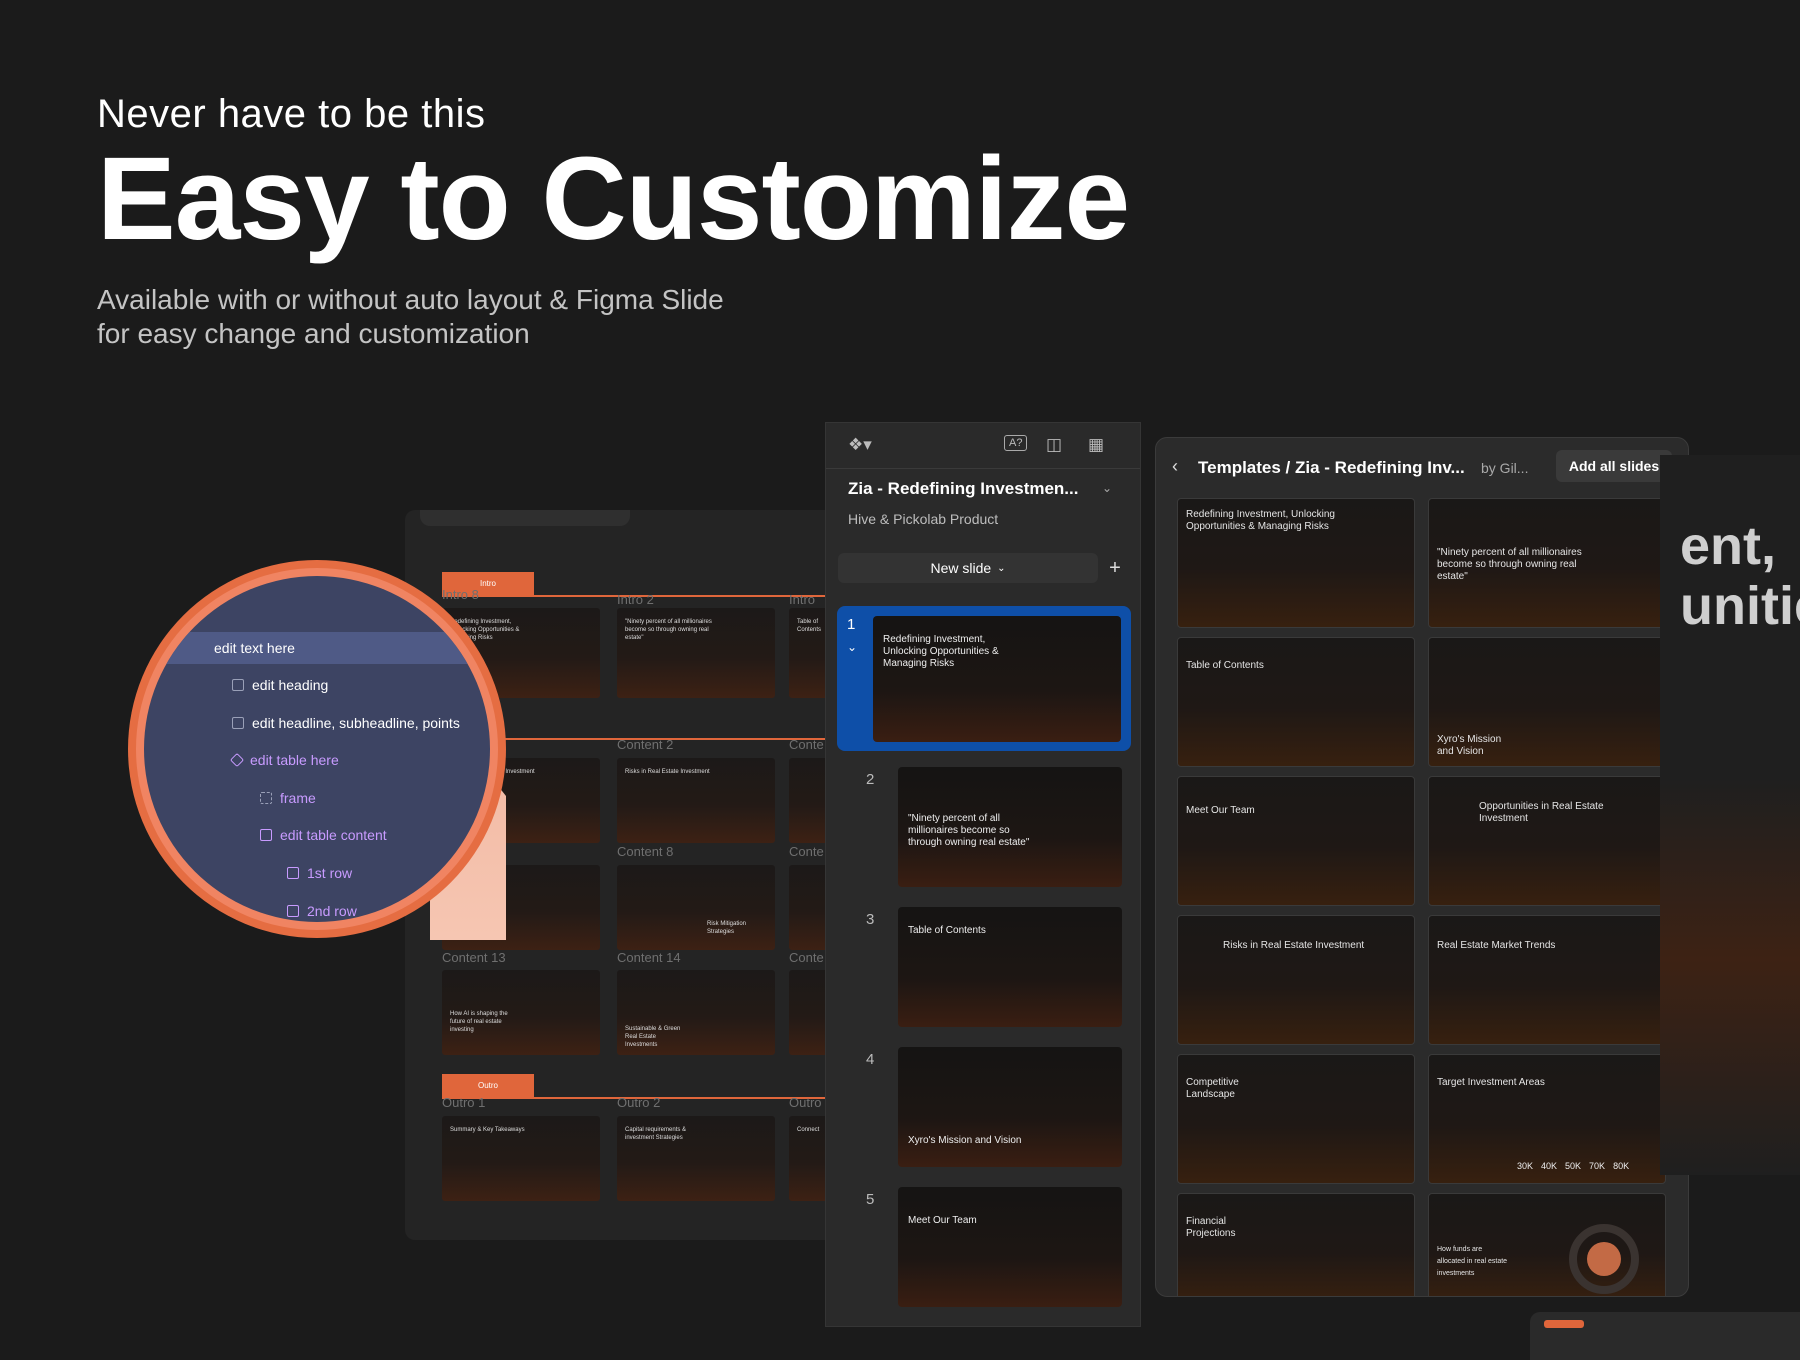  I want to click on hero-title: Easy to Customize, so click(613, 199).